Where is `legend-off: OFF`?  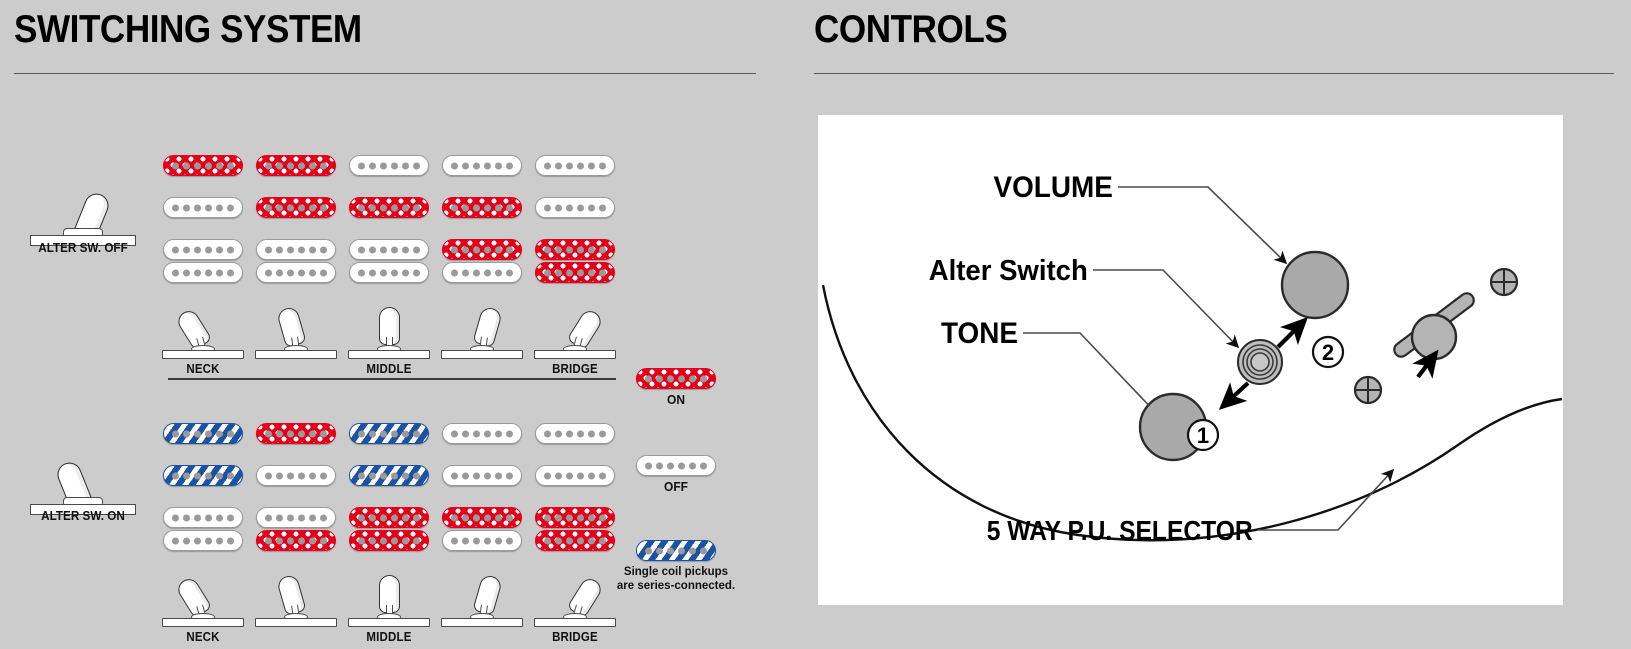 legend-off: OFF is located at coordinates (676, 474).